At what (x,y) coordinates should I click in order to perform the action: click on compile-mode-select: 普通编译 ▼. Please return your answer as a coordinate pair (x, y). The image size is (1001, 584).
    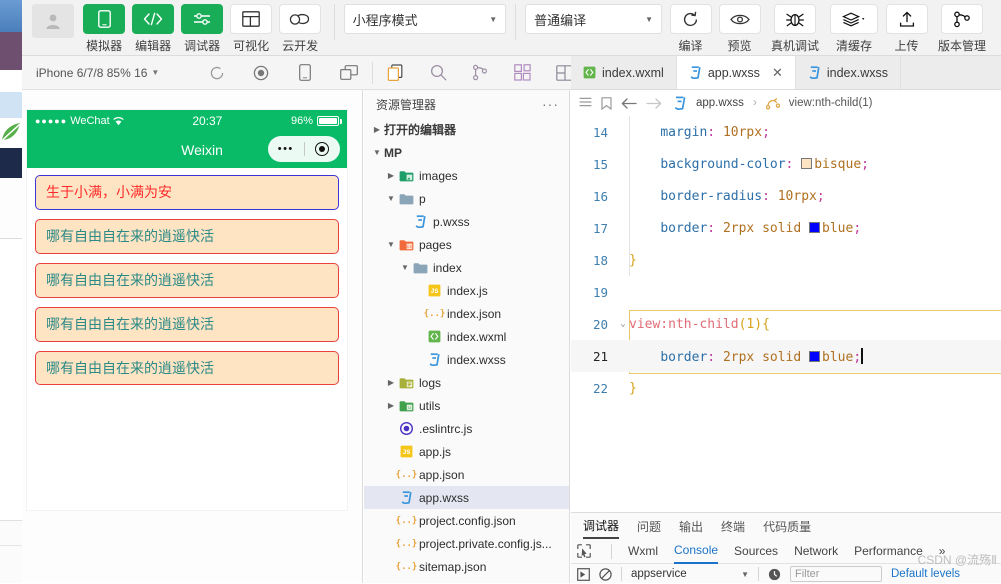
    Looking at the image, I should click on (593, 19).